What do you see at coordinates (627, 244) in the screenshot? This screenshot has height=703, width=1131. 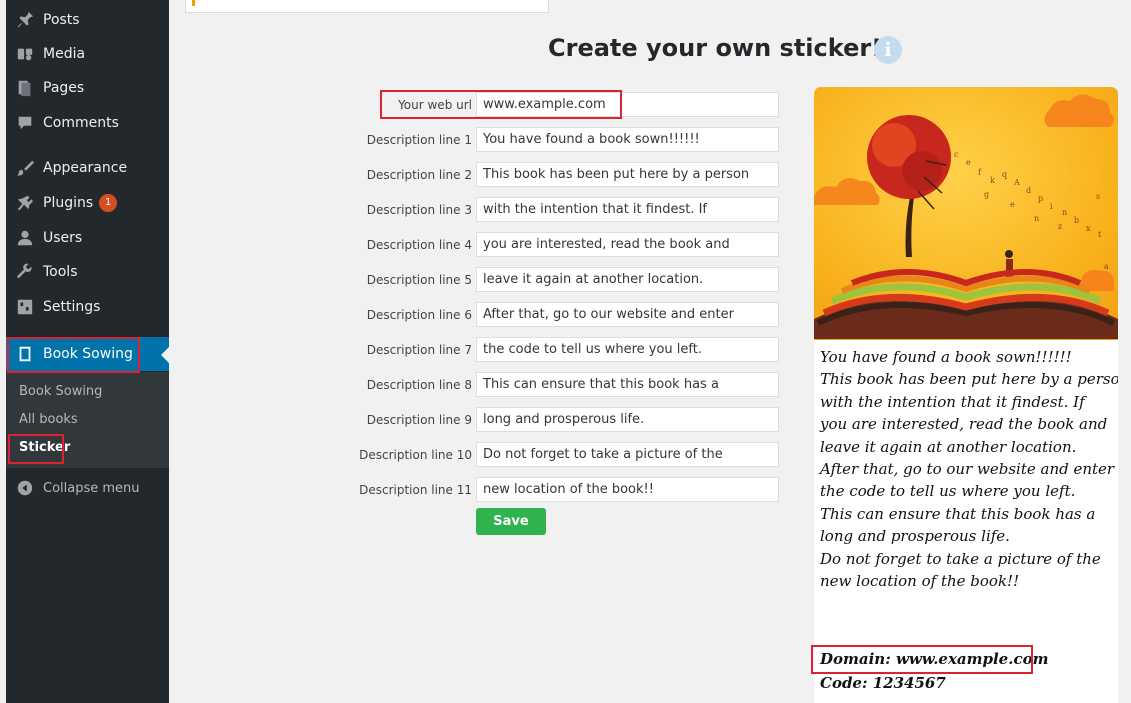 I see `description-input: you are interested, read the book and` at bounding box center [627, 244].